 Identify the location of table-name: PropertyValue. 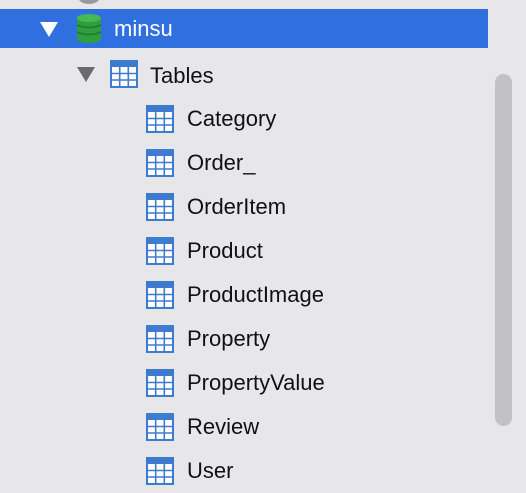
(256, 382).